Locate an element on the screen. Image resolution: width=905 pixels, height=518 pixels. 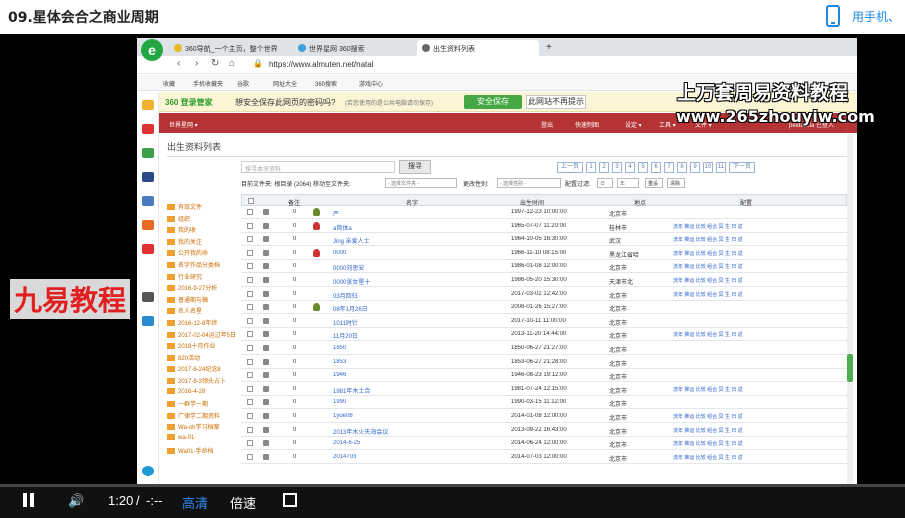
table-row: 0 08年1月26日 2008-01-26 15:27:00 北京市 is located at coordinates (544, 308).